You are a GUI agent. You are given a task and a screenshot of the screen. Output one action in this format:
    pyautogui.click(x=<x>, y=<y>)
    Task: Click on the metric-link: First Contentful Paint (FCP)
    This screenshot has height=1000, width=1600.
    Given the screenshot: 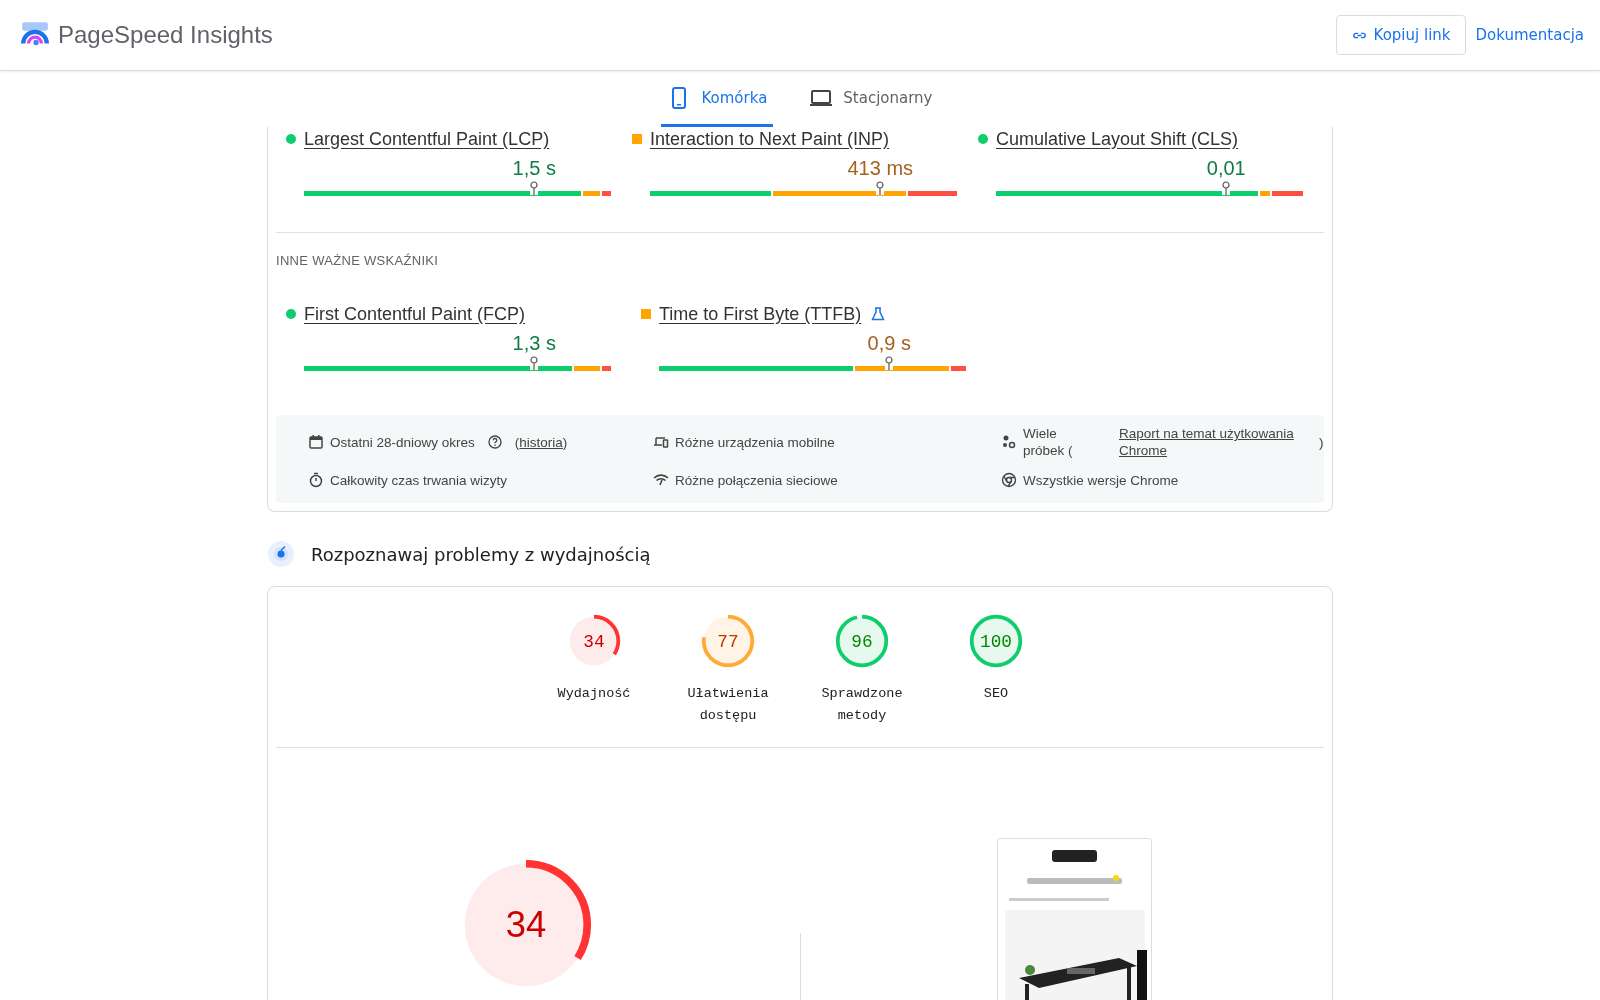 What is the action you would take?
    pyautogui.click(x=415, y=314)
    